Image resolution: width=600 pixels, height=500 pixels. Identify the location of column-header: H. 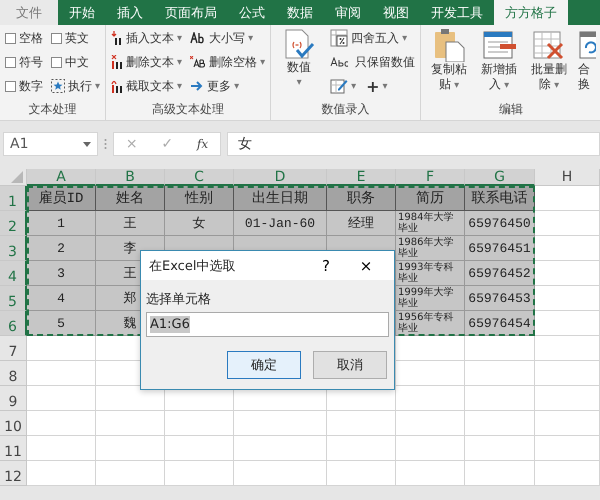
(567, 177).